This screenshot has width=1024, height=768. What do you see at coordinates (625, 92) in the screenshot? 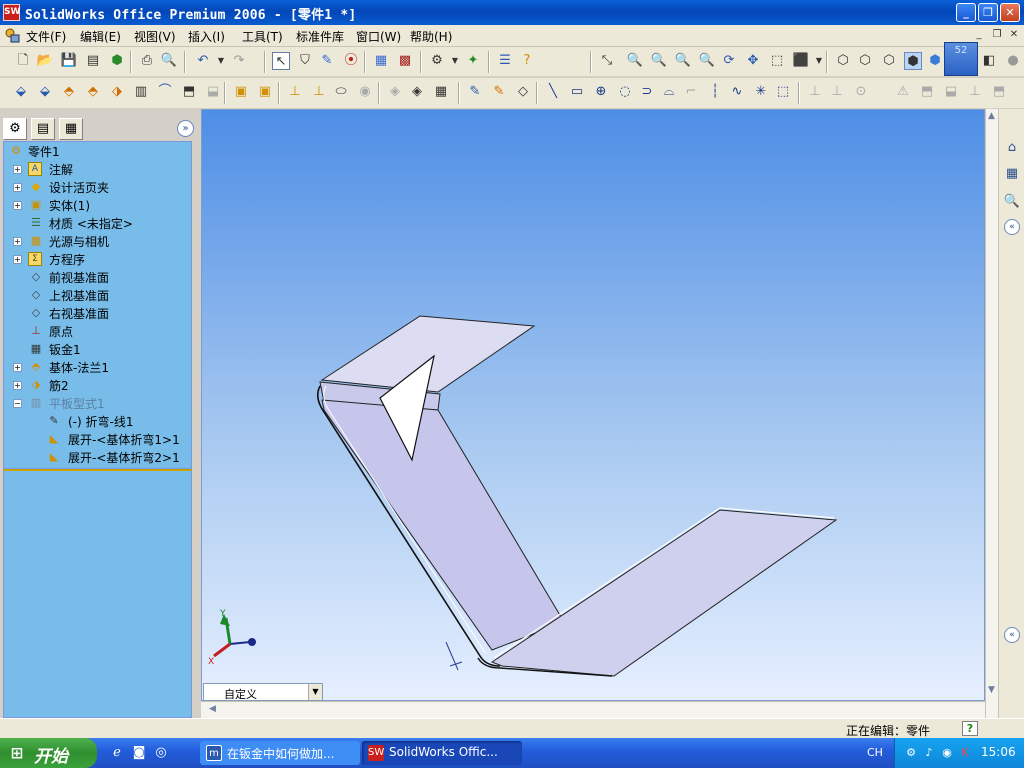
I see `centerpoint-arc-icon: ◌` at bounding box center [625, 92].